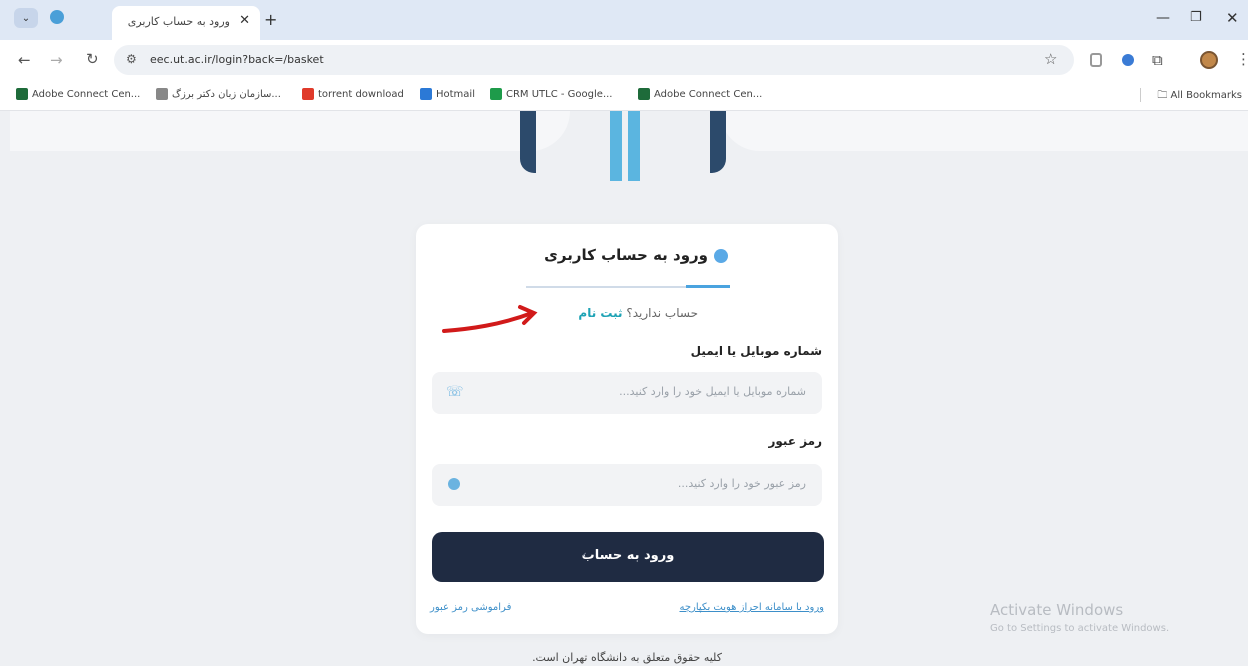 The height and width of the screenshot is (666, 1248). Describe the element at coordinates (1199, 96) in the screenshot. I see `all-bookmarks: 🗀 All Bookmarks` at that location.